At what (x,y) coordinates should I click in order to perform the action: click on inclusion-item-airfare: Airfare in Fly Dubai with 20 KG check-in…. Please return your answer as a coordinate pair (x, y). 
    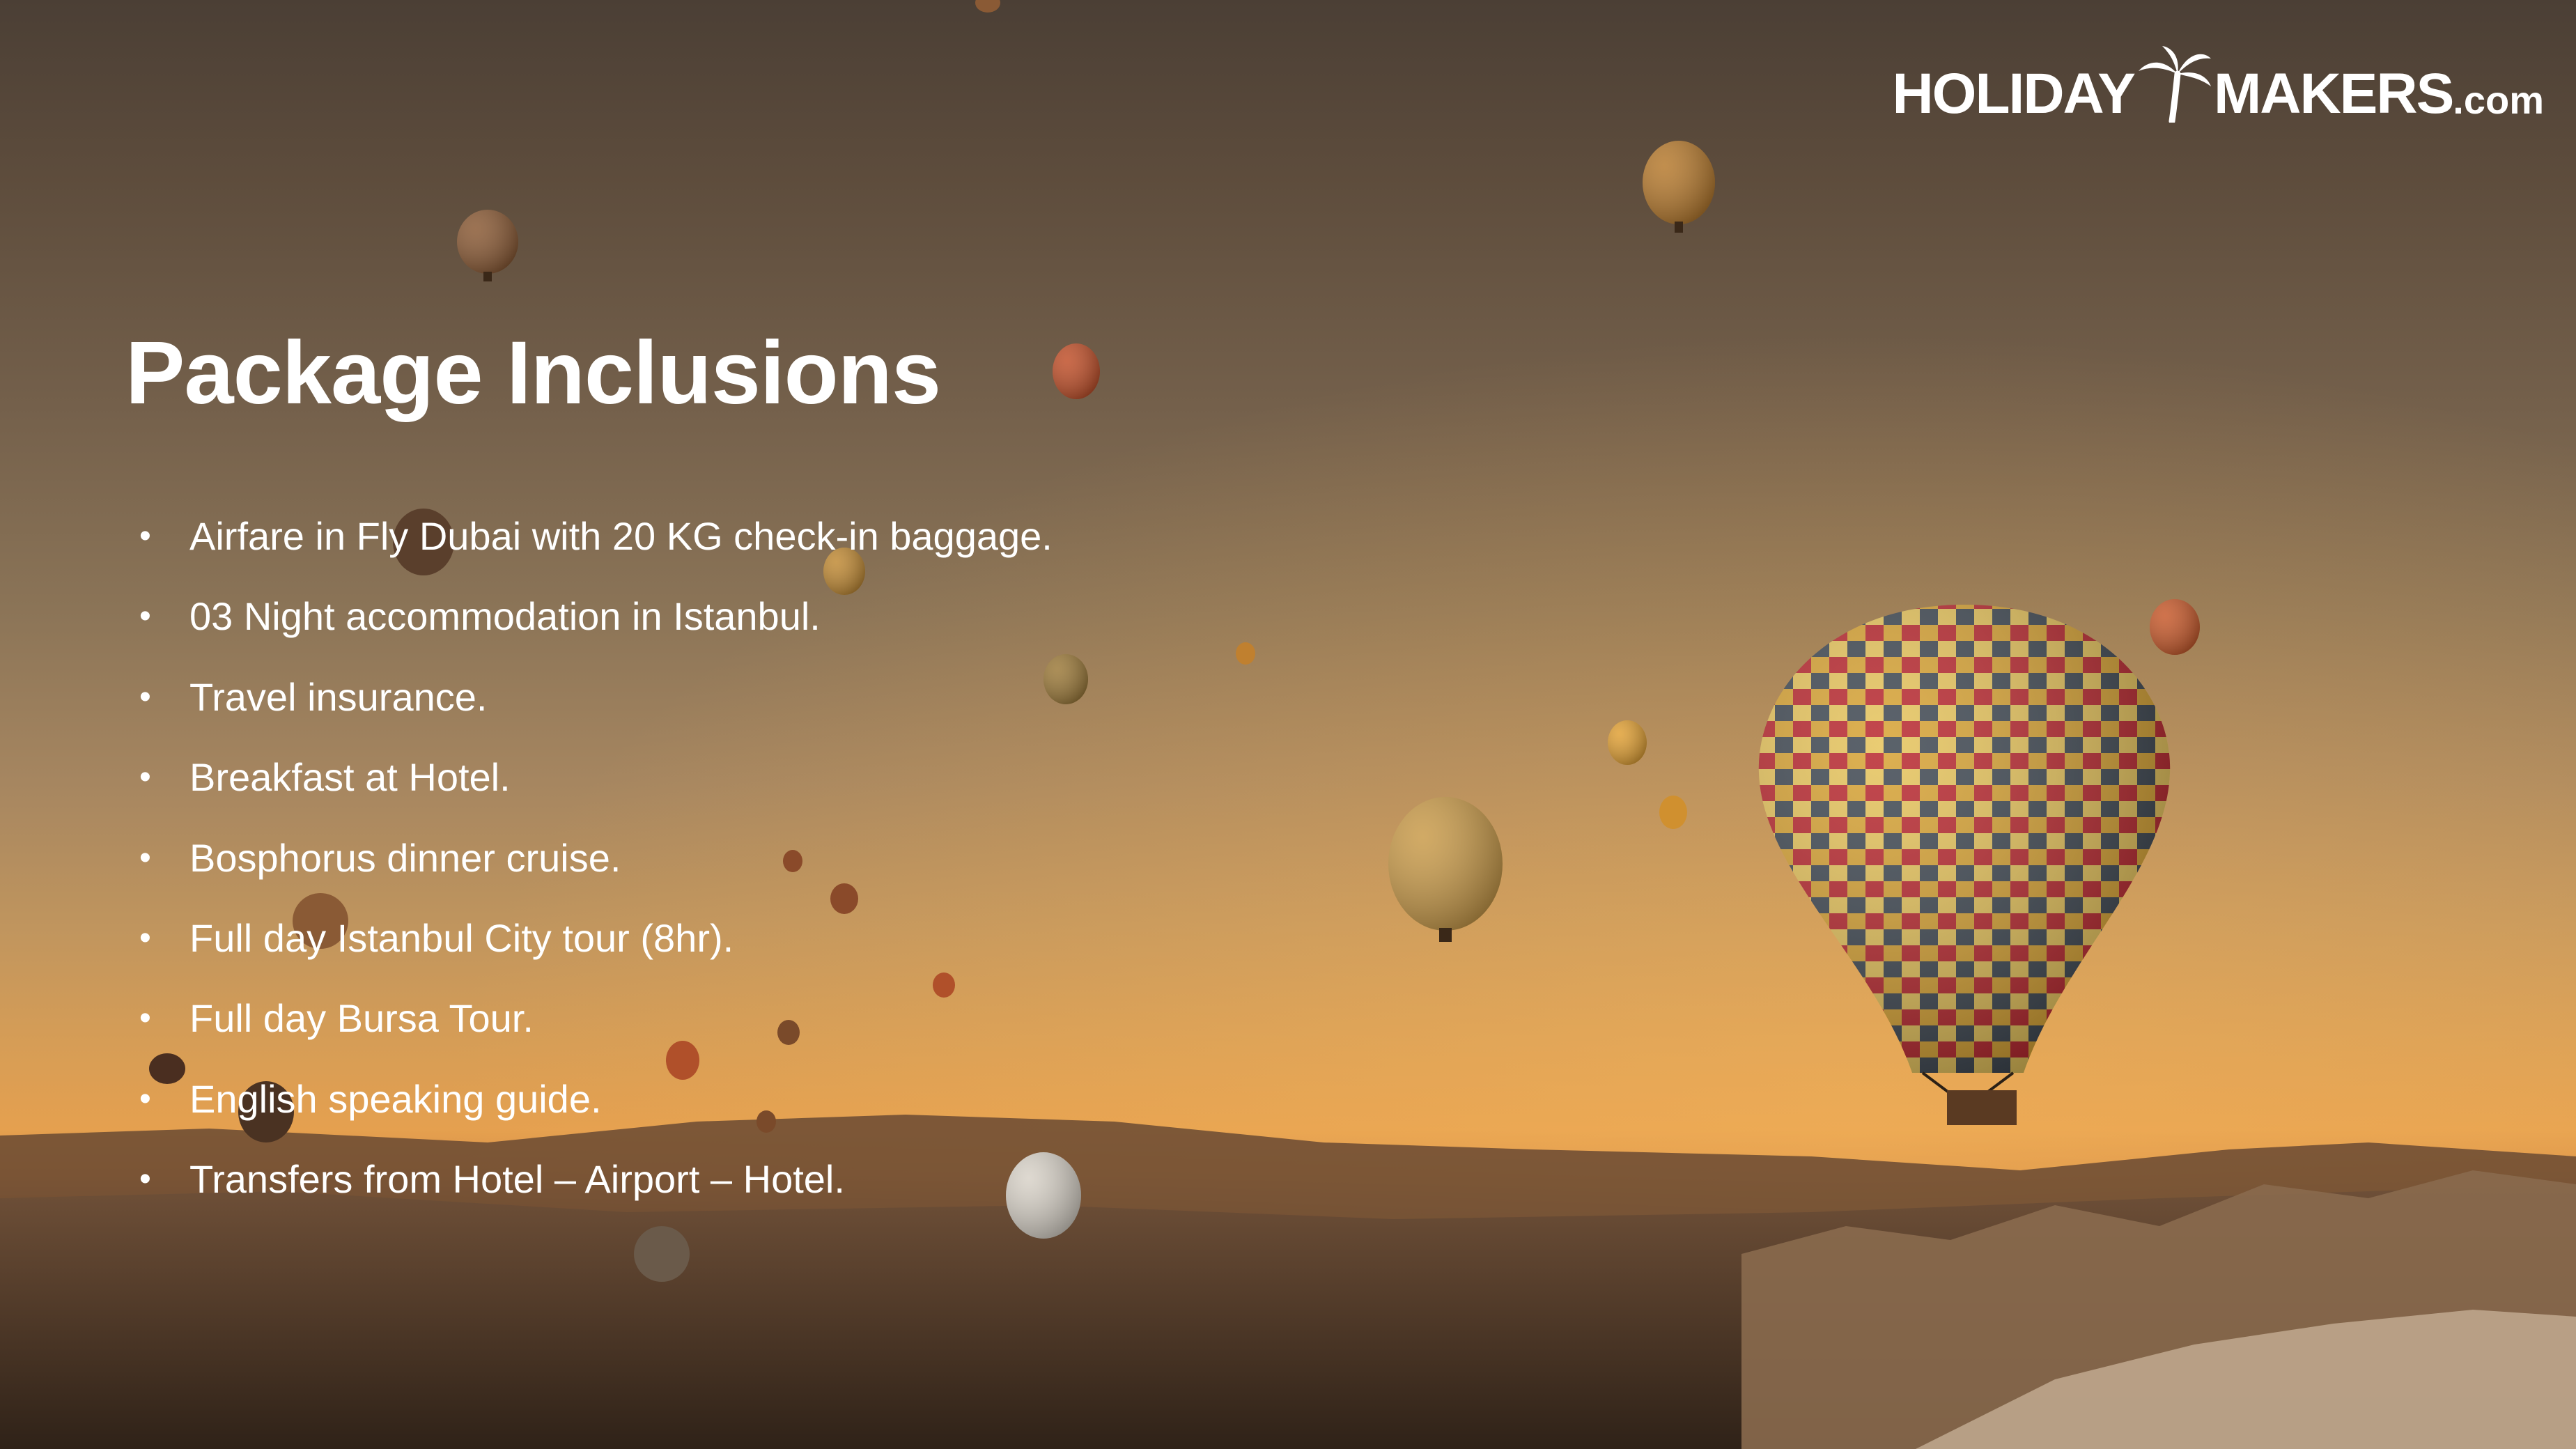
    Looking at the image, I should click on (596, 542).